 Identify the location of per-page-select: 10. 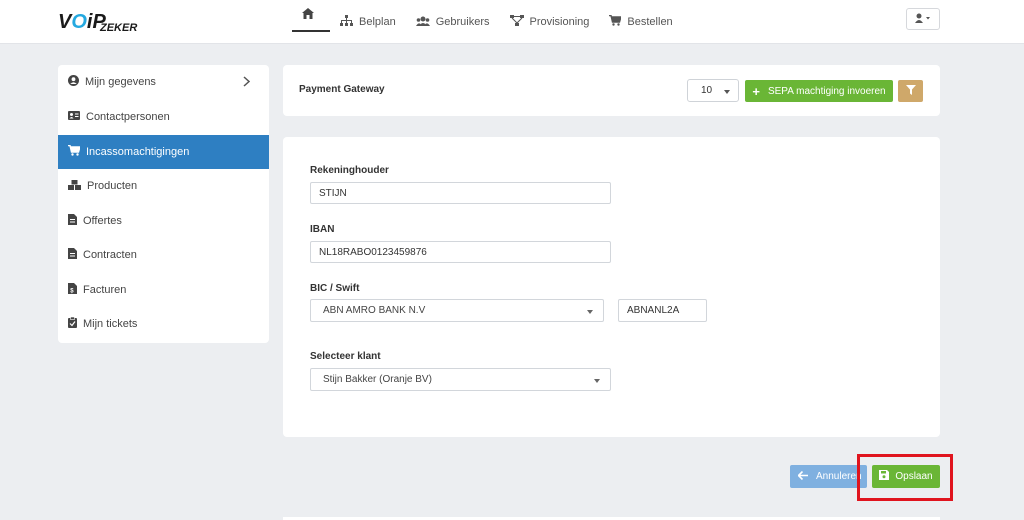
(713, 90).